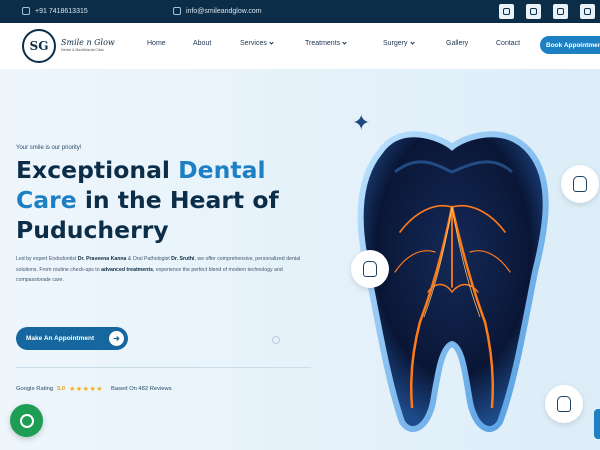 The height and width of the screenshot is (450, 600). I want to click on book-appointment-button: Book Appointment, so click(570, 45).